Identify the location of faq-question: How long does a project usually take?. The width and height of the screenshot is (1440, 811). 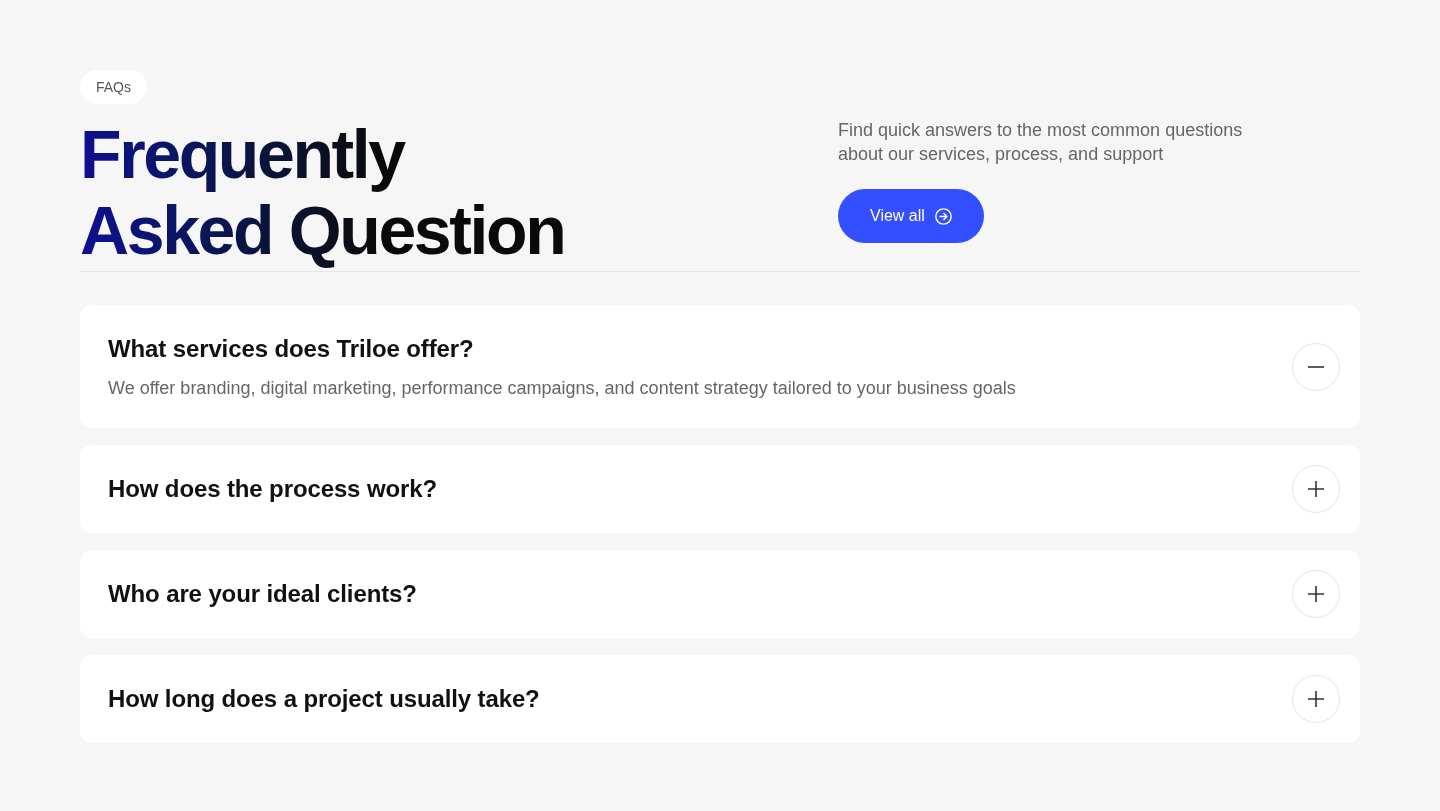
(324, 699).